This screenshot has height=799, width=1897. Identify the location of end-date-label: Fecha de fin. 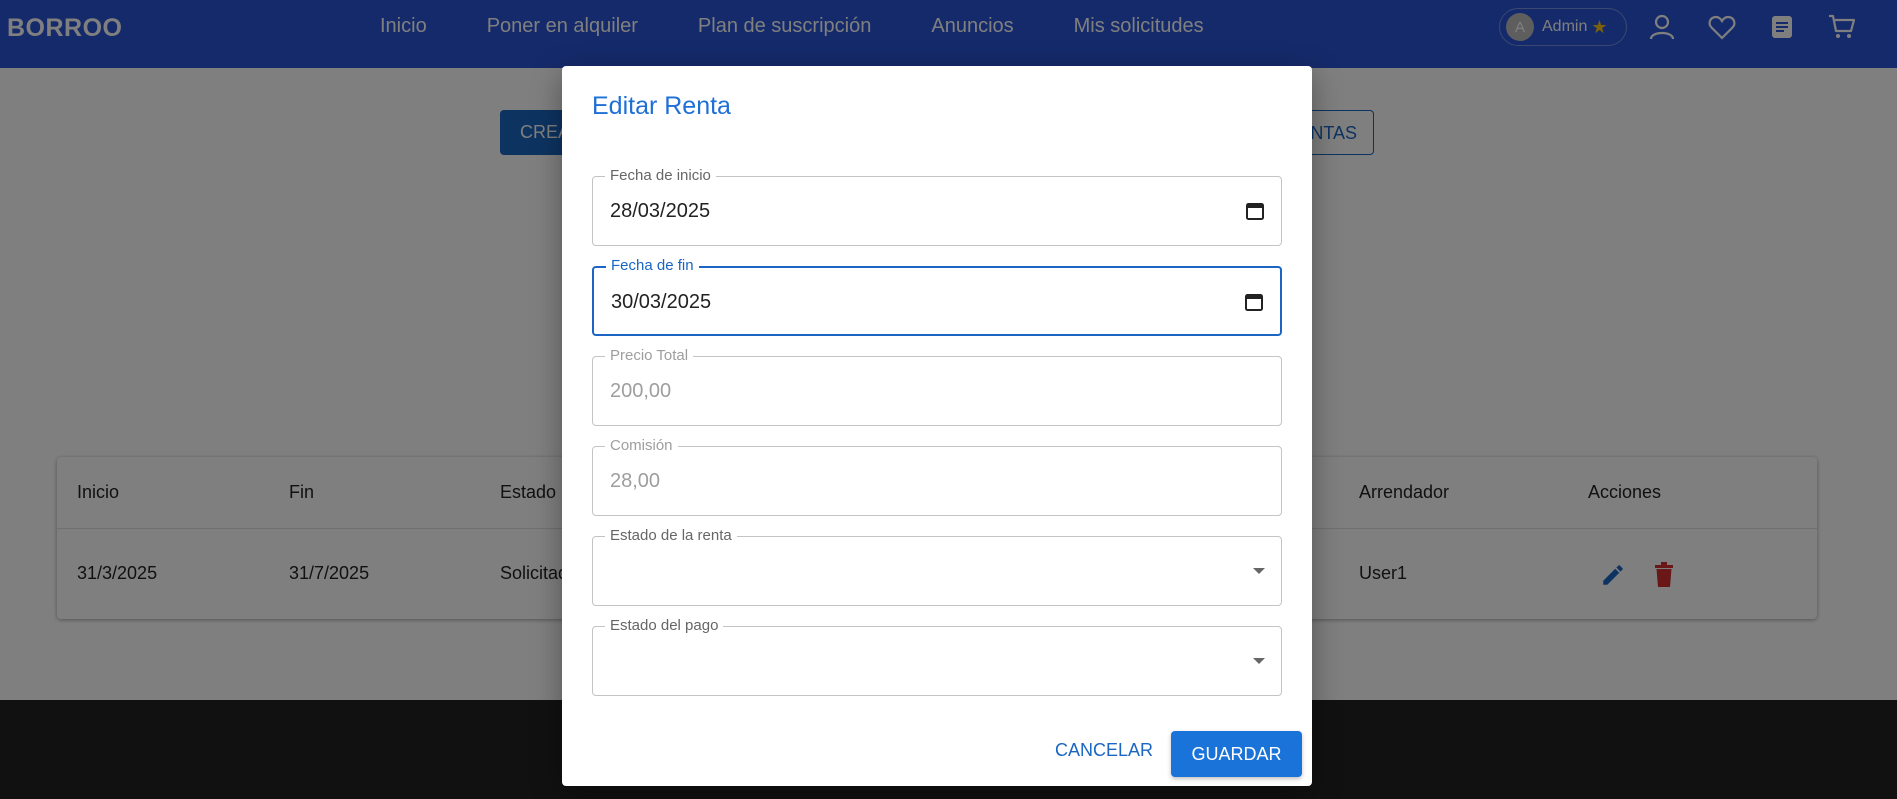
(652, 266).